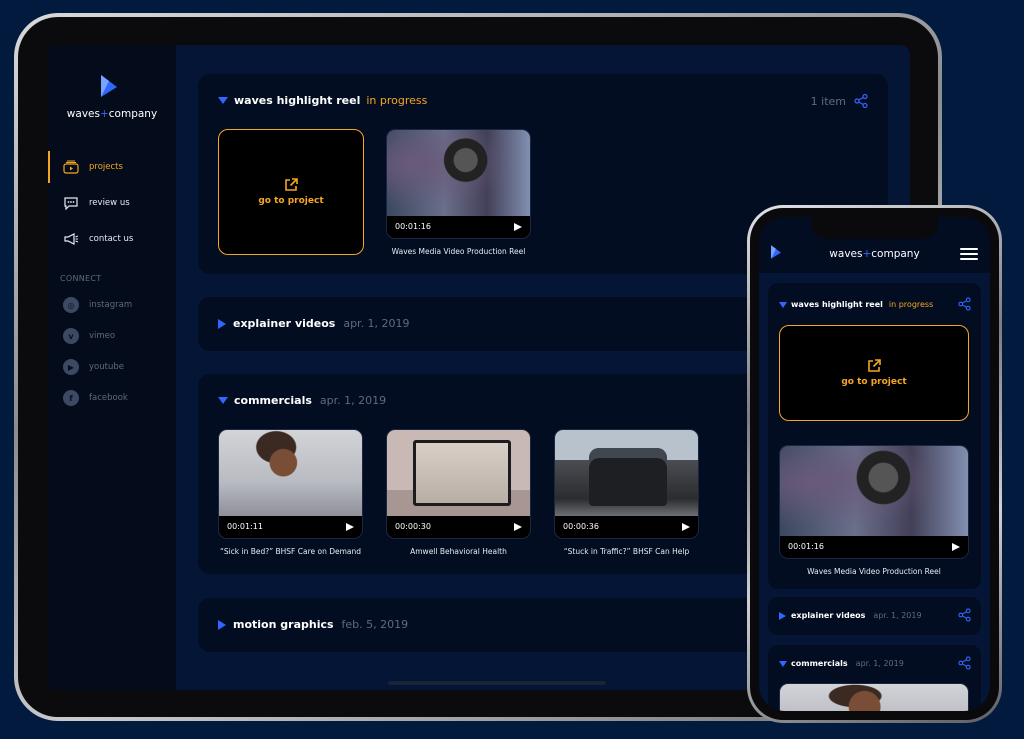  Describe the element at coordinates (102, 336) in the screenshot. I see `social-label: vimeo` at that location.